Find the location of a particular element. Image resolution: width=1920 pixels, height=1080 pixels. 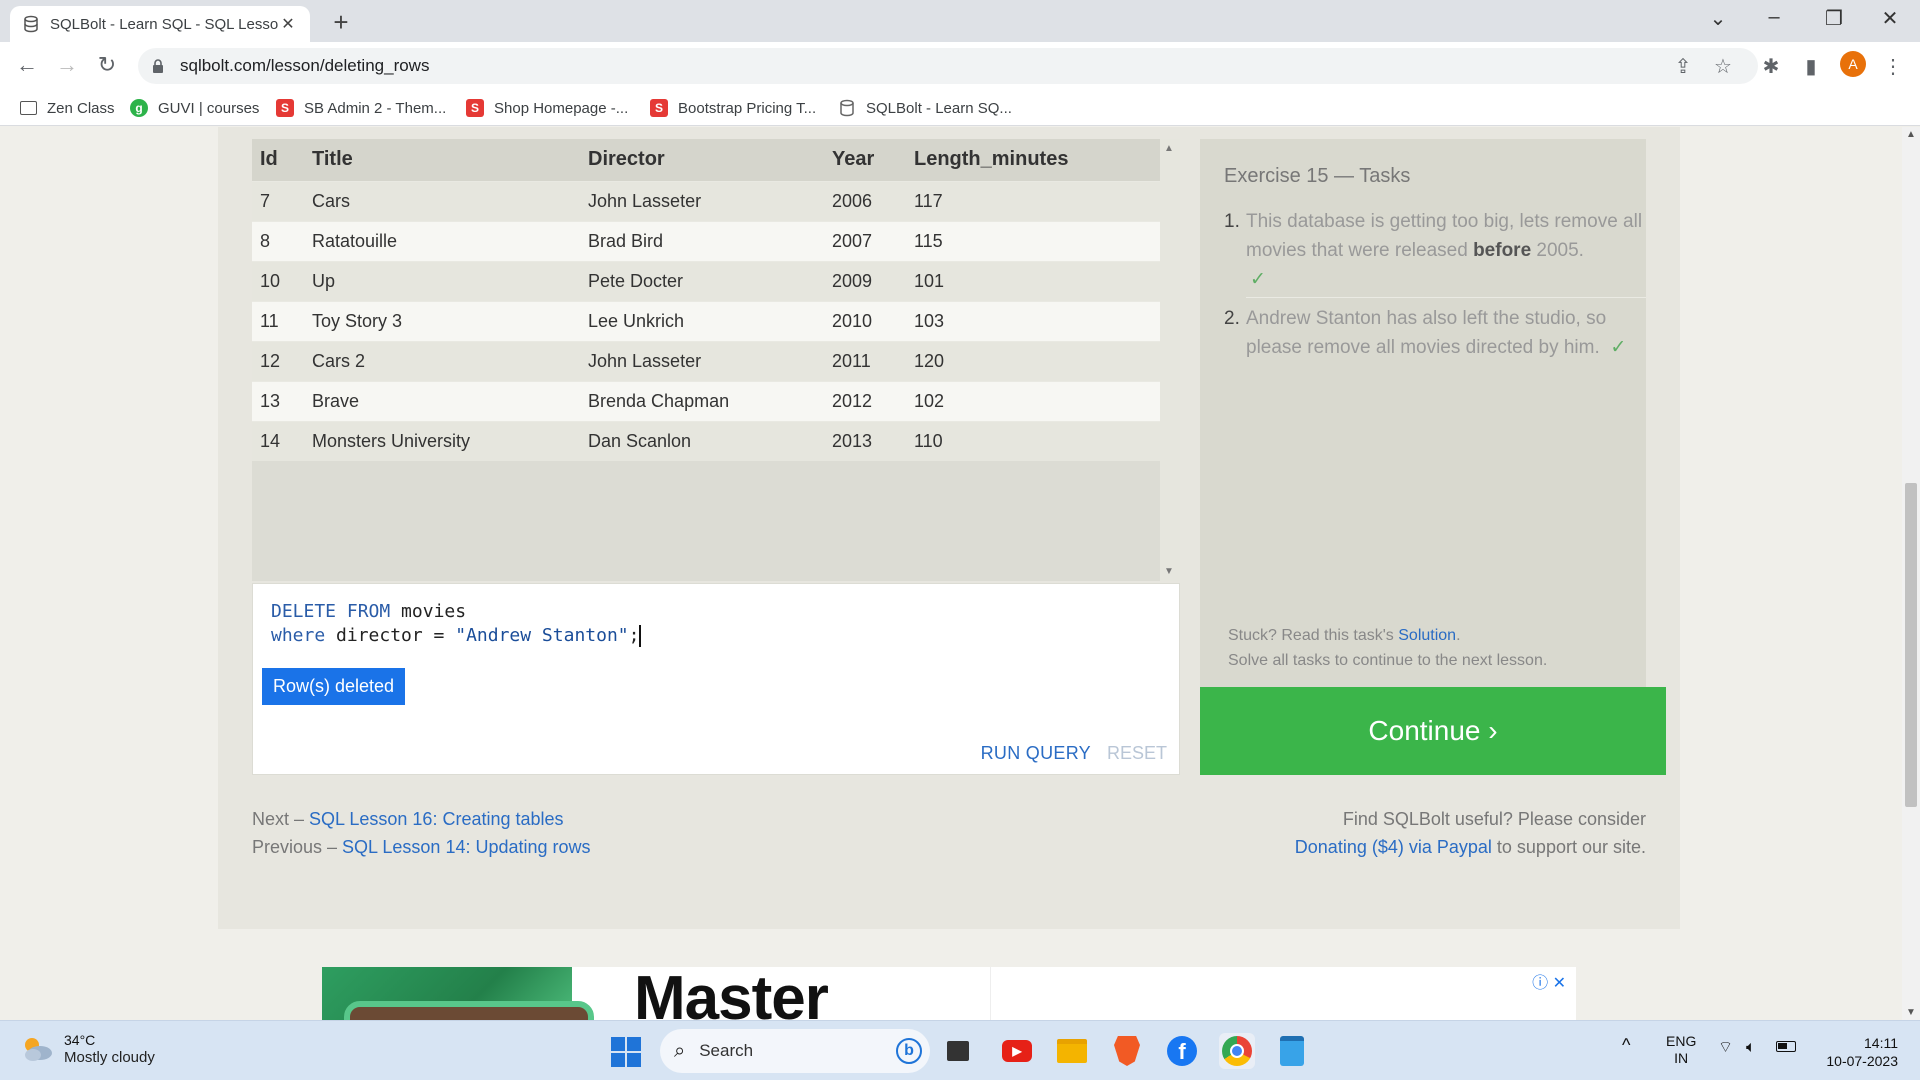

reload-icon: ↻ is located at coordinates (107, 65).